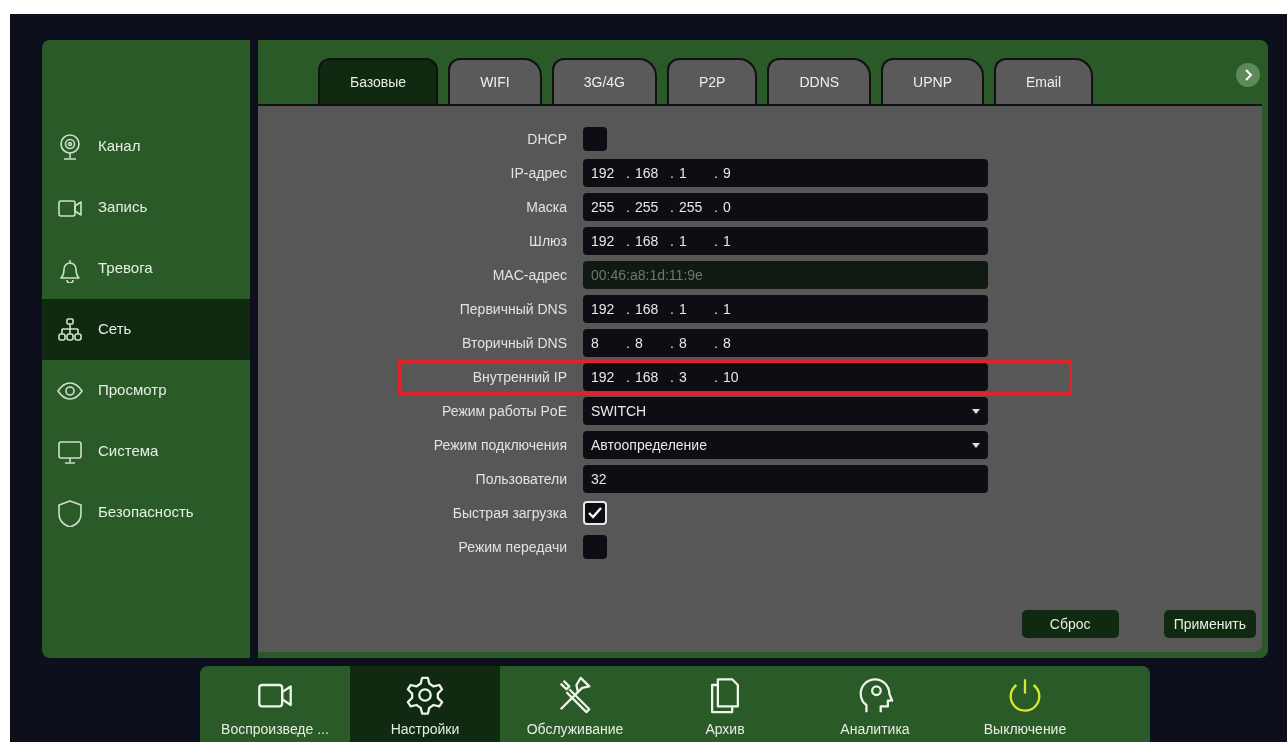  I want to click on dropdown: Автоопределение, so click(785, 445).